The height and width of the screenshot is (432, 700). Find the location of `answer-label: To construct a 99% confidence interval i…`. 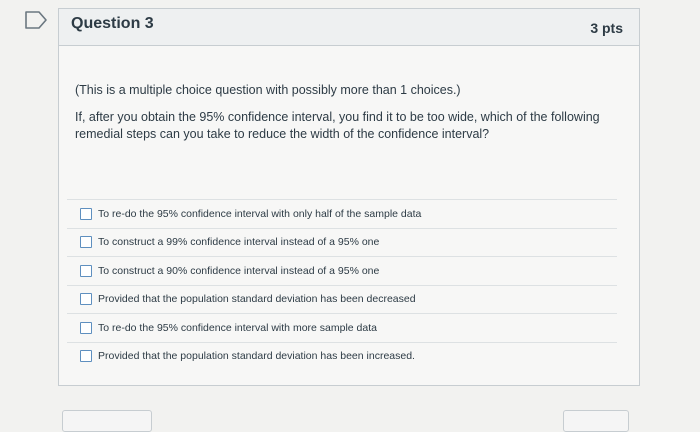

answer-label: To construct a 99% confidence interval i… is located at coordinates (238, 242).